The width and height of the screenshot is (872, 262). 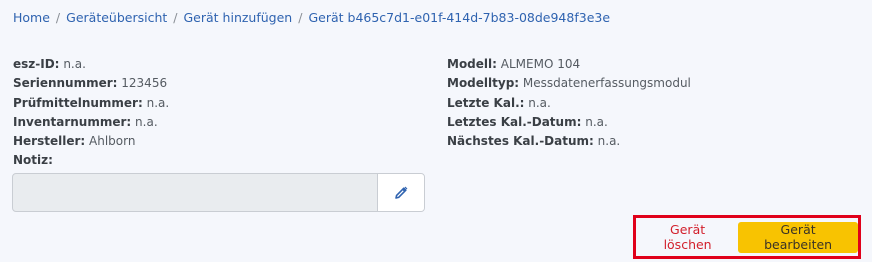 I want to click on detail-row-last-calibration: Letzte Kal.: n.a., so click(x=569, y=103).